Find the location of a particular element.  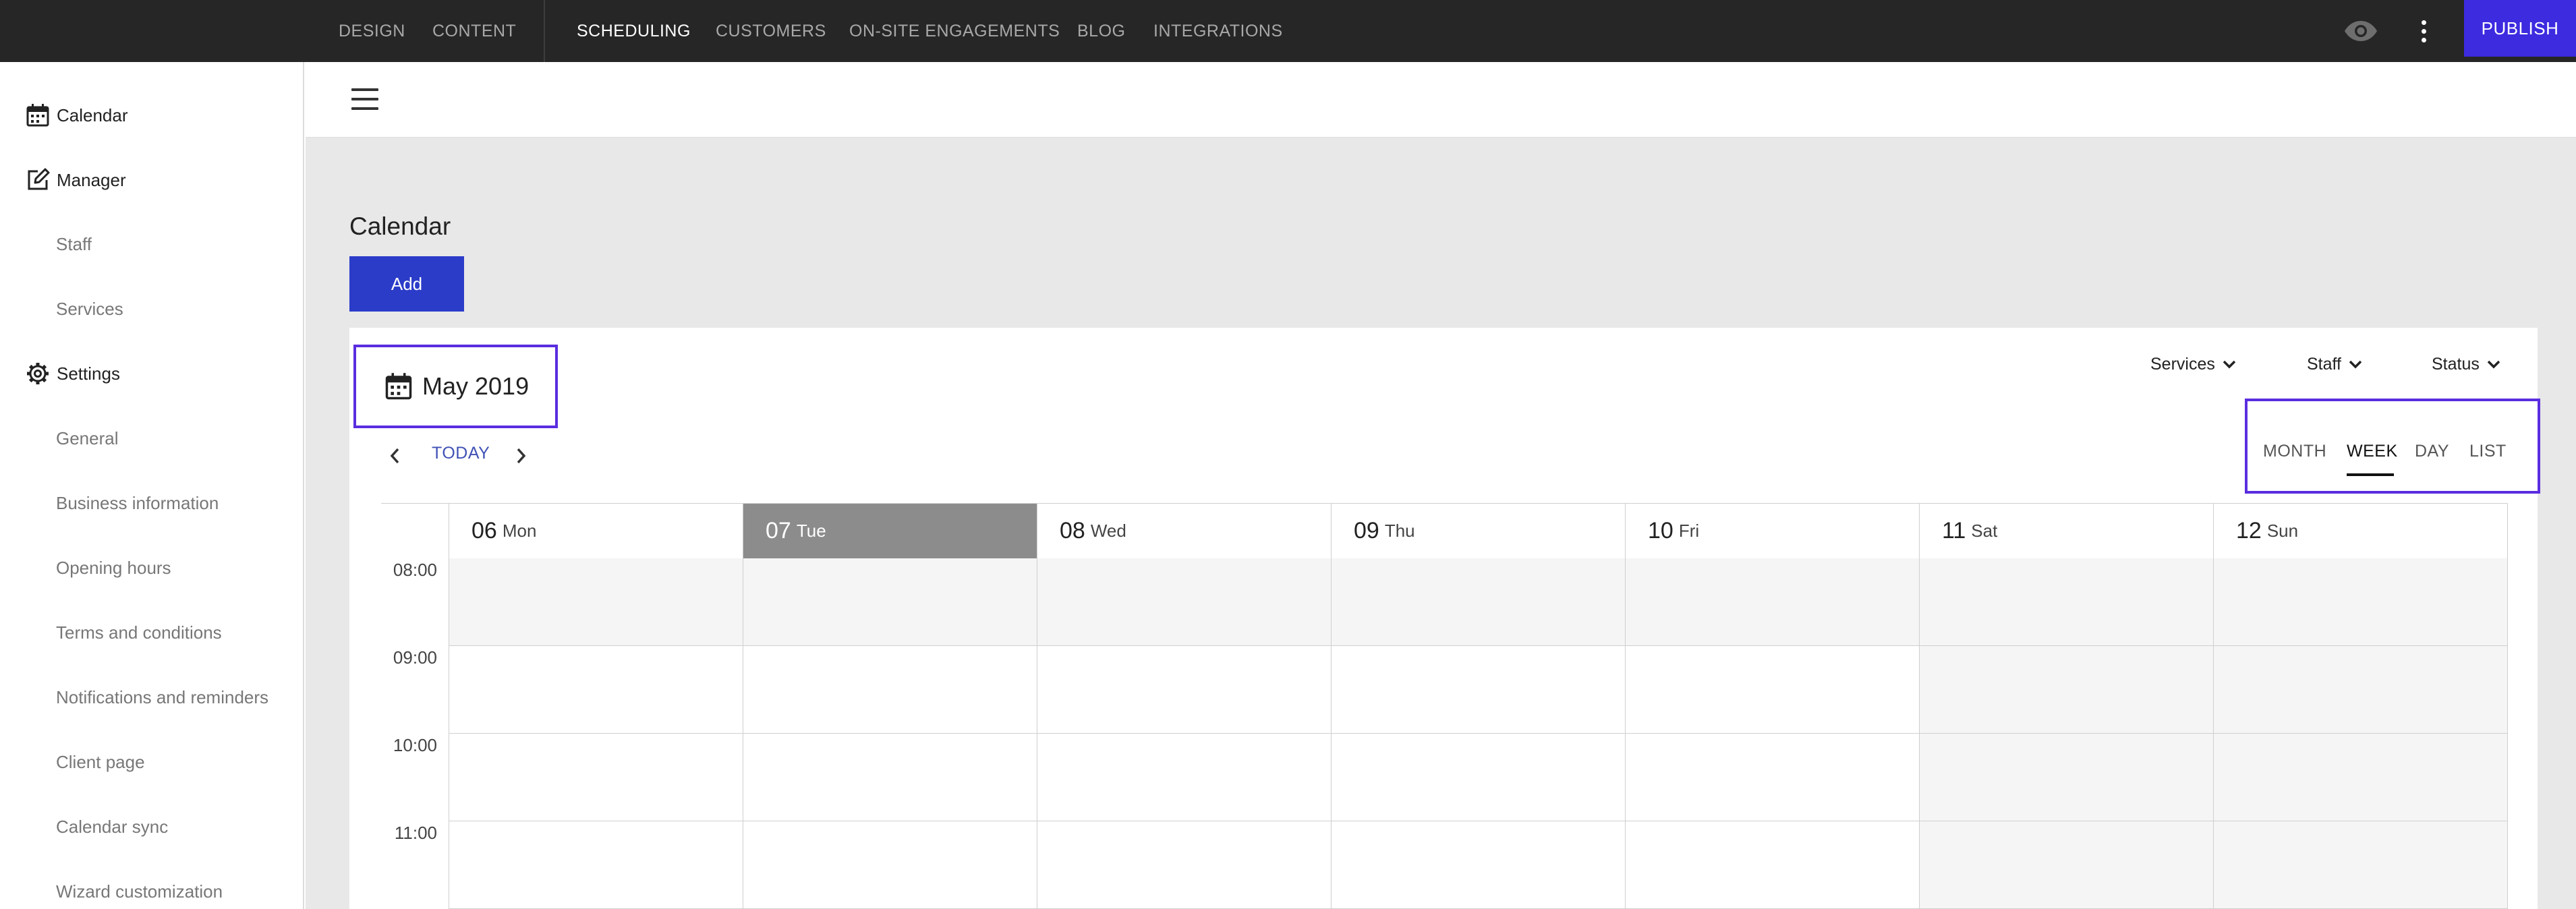

day-name: Mon is located at coordinates (519, 531).